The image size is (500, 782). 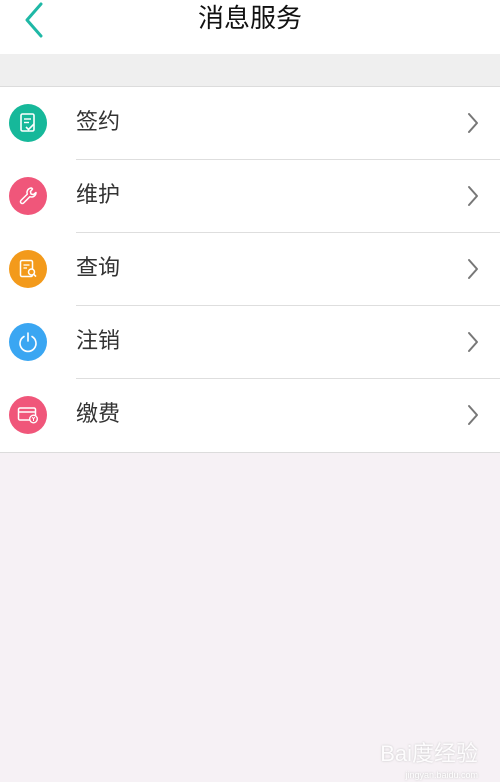 I want to click on header-bar: 消息服务, so click(x=250, y=27).